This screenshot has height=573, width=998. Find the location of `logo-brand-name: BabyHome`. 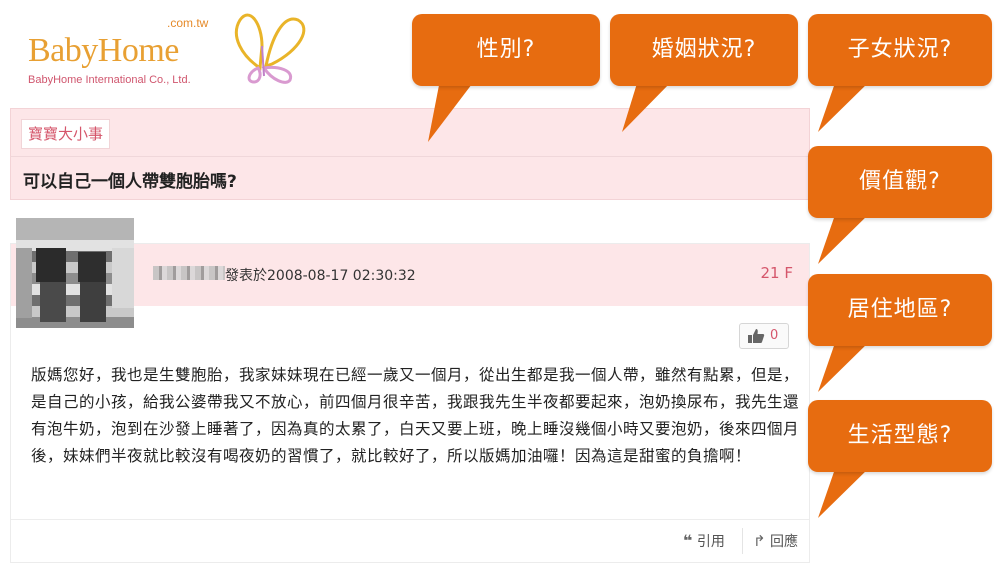

logo-brand-name: BabyHome is located at coordinates (103, 50).